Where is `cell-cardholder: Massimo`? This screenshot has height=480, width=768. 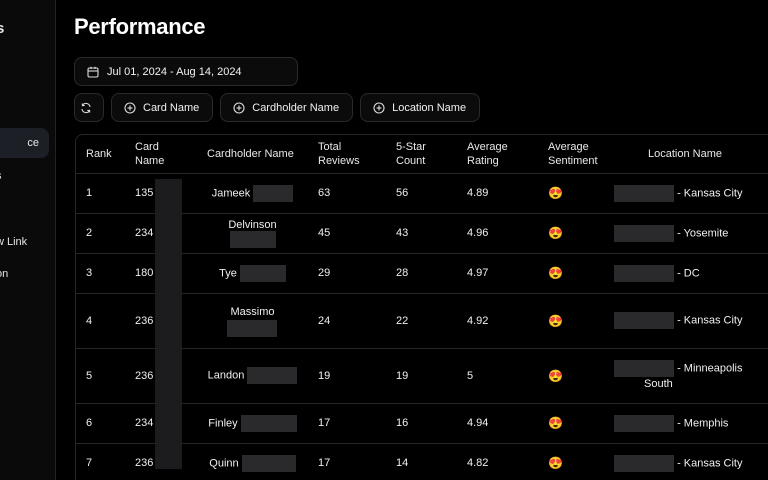 cell-cardholder: Massimo is located at coordinates (252, 321).